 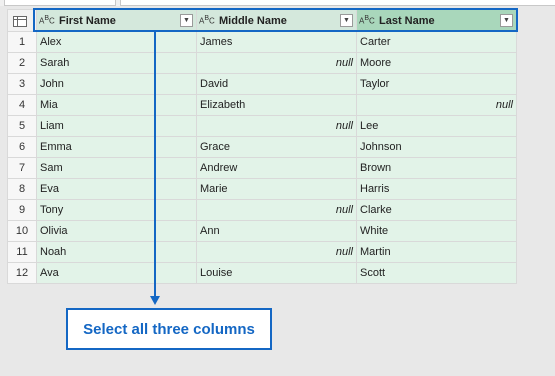 I want to click on cell-middle-name: Elizabeth, so click(x=276, y=105).